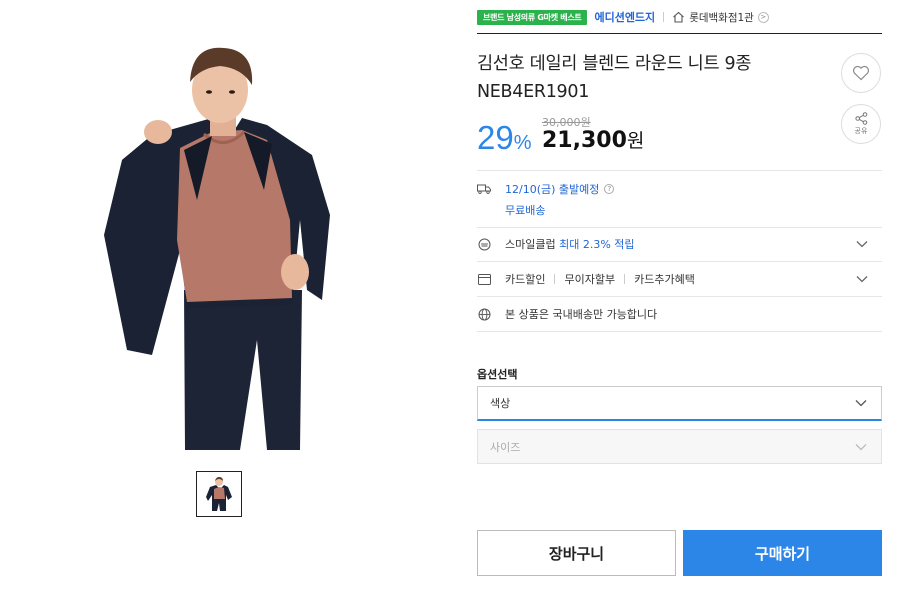 The width and height of the screenshot is (900, 590). What do you see at coordinates (609, 189) in the screenshot?
I see `help-icon: ?` at bounding box center [609, 189].